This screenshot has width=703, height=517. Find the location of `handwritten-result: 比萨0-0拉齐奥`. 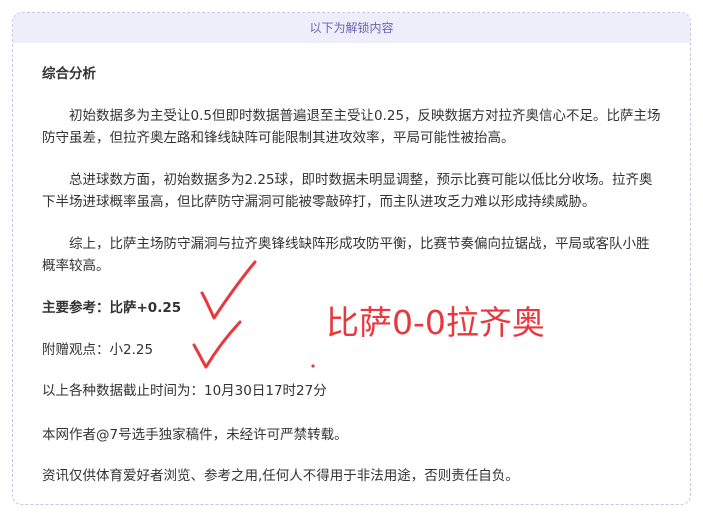

handwritten-result: 比萨0-0拉齐奥 is located at coordinates (435, 322).